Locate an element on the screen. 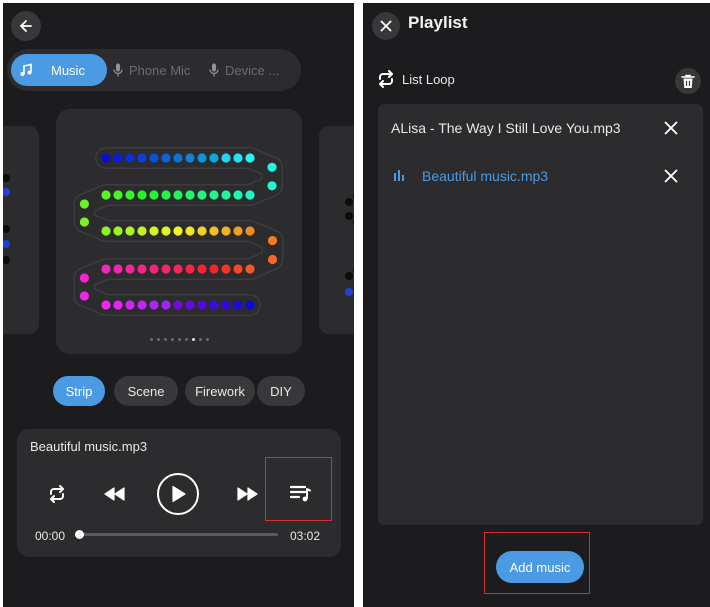 The image size is (710, 607). clear-playlist-button is located at coordinates (688, 81).